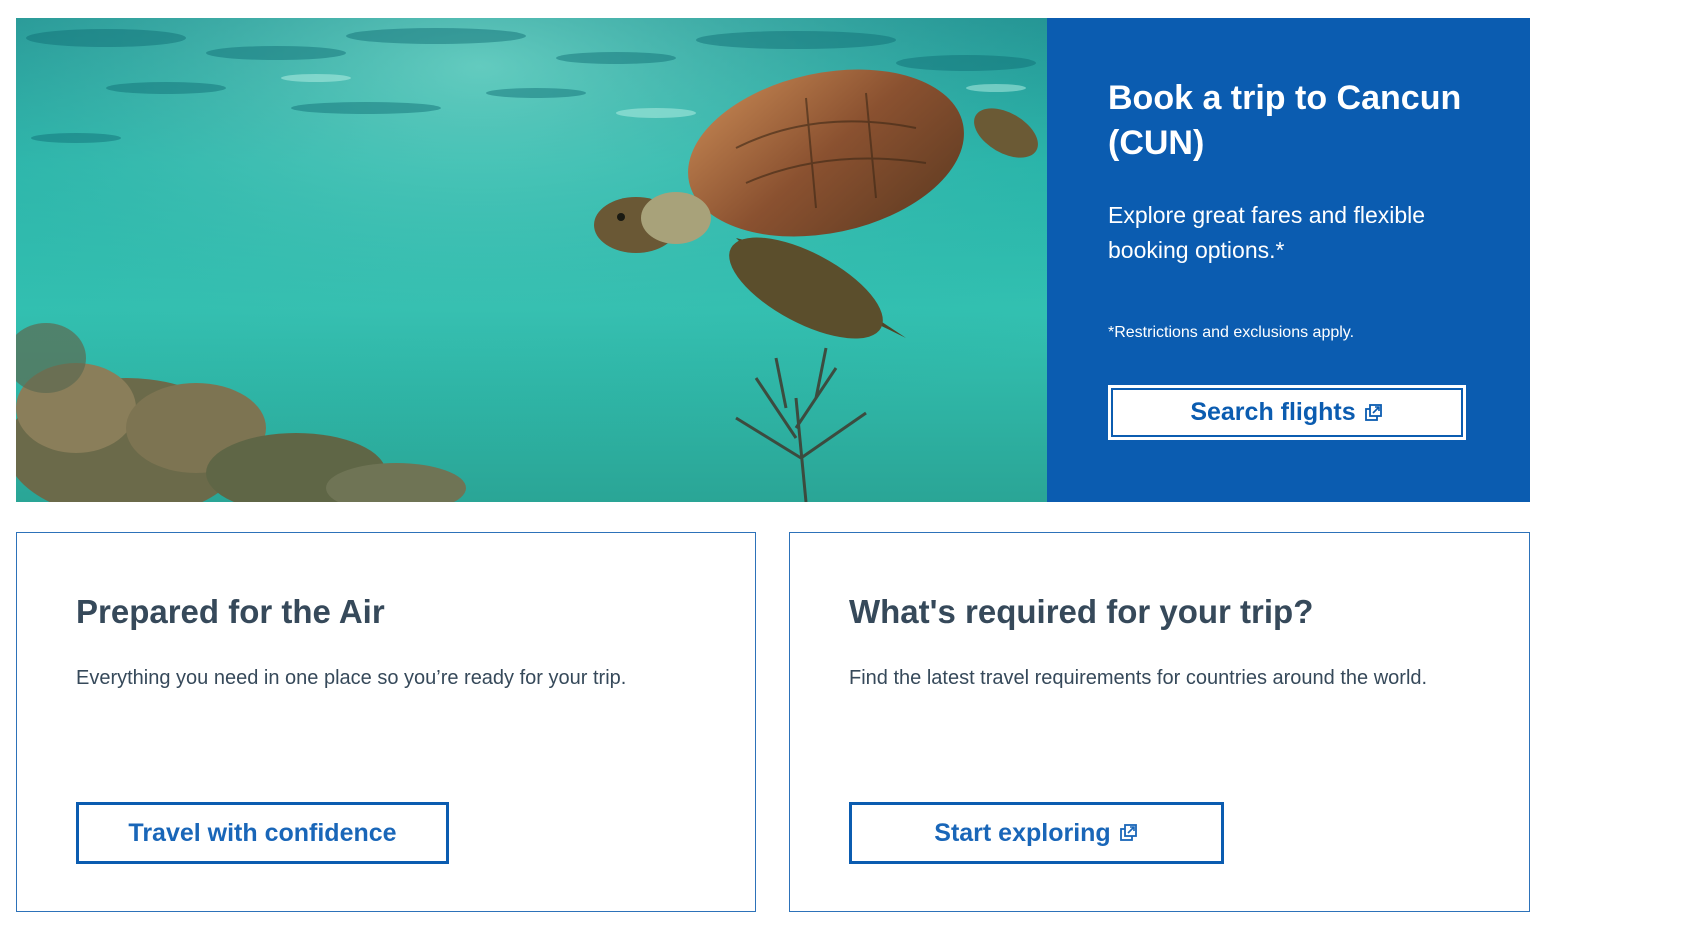  Describe the element at coordinates (1081, 611) in the screenshot. I see `card-title: What's required for your trip?` at that location.